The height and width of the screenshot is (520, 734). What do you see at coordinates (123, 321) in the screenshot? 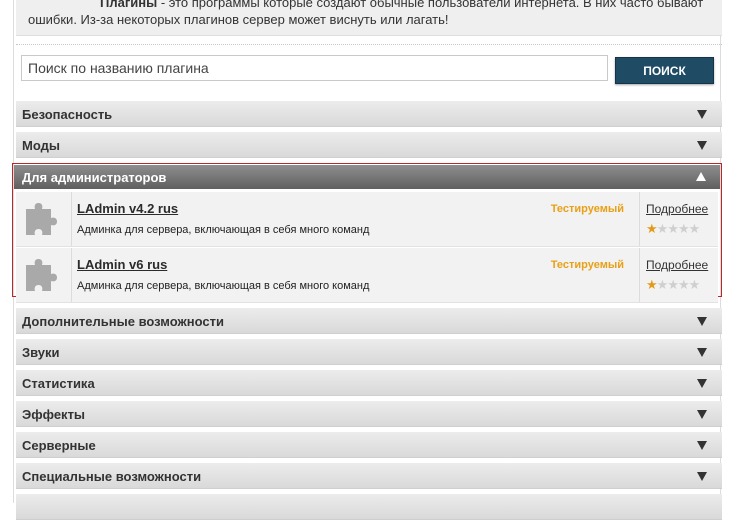
I see `category-label: Дополнительные возможности` at bounding box center [123, 321].